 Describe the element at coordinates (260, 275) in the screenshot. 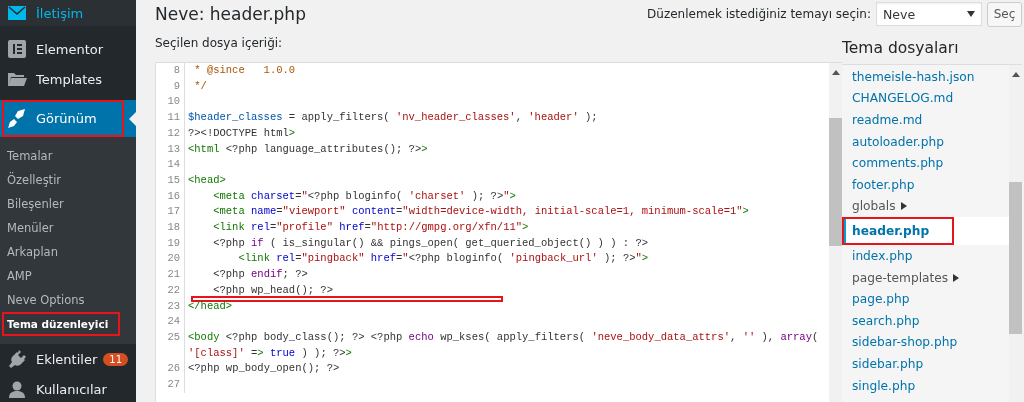

I see `code-line: <?php endif; ?>` at that location.